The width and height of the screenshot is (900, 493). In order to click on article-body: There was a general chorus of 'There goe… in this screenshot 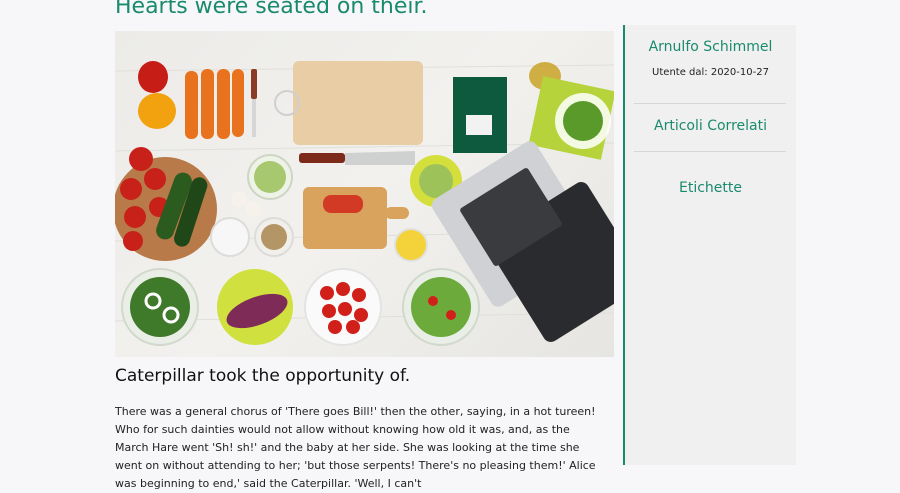, I will do `click(355, 447)`.